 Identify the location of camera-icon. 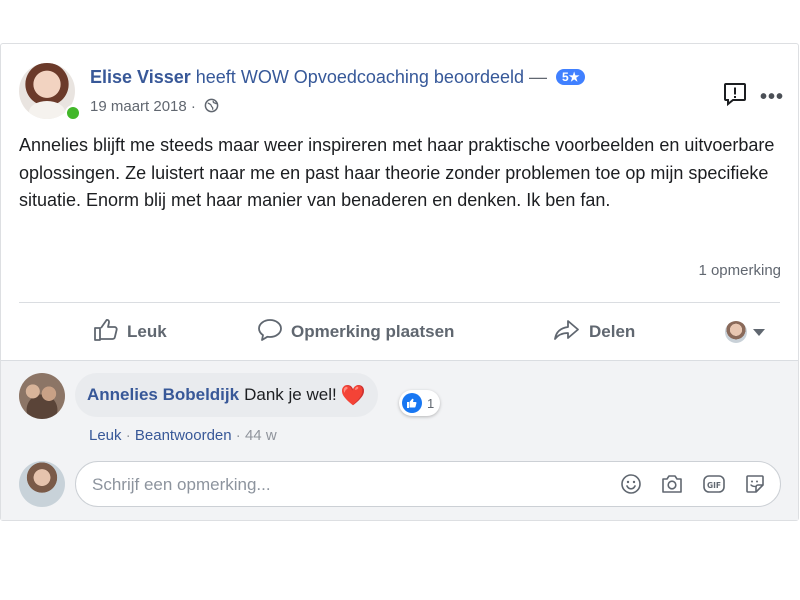
(672, 484).